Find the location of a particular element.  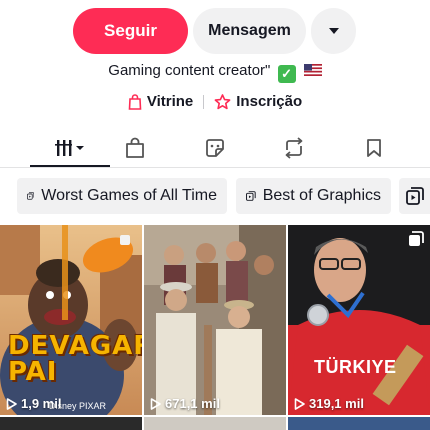

grid-icon is located at coordinates (69, 148).